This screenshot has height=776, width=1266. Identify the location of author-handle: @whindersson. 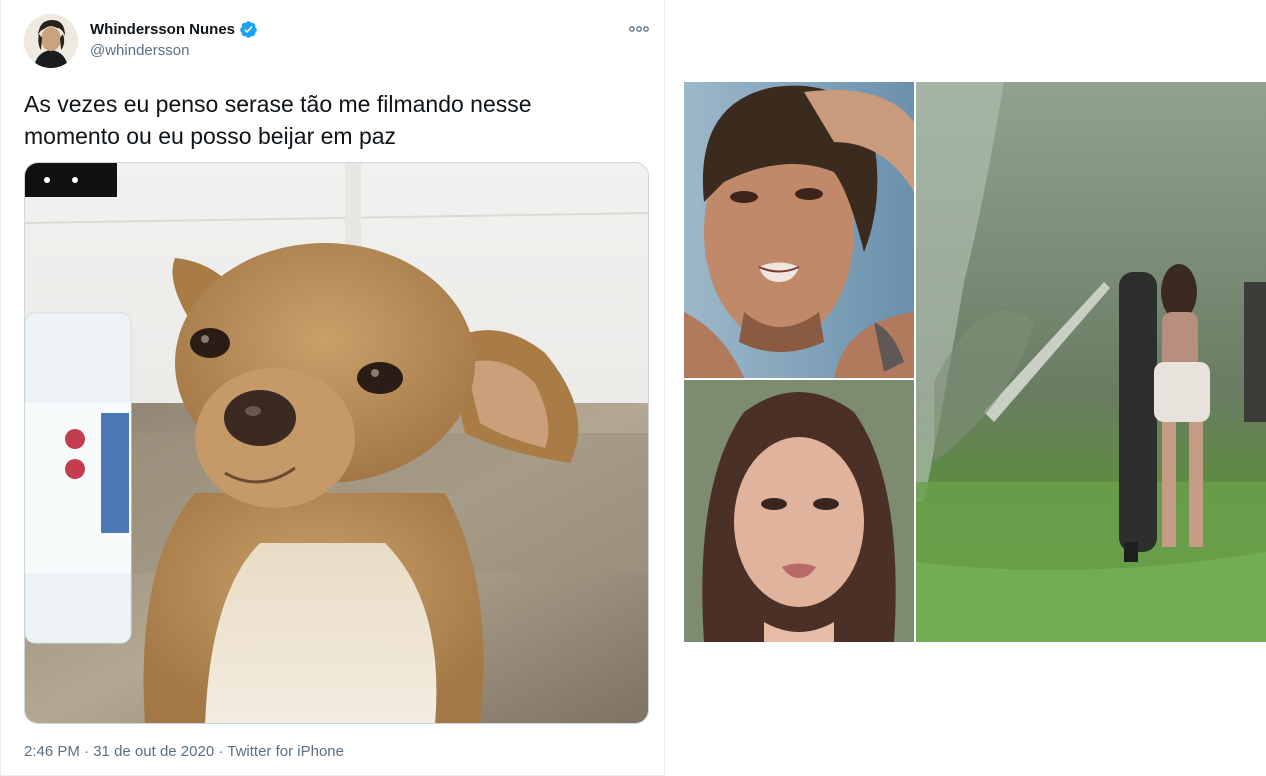
(139, 50).